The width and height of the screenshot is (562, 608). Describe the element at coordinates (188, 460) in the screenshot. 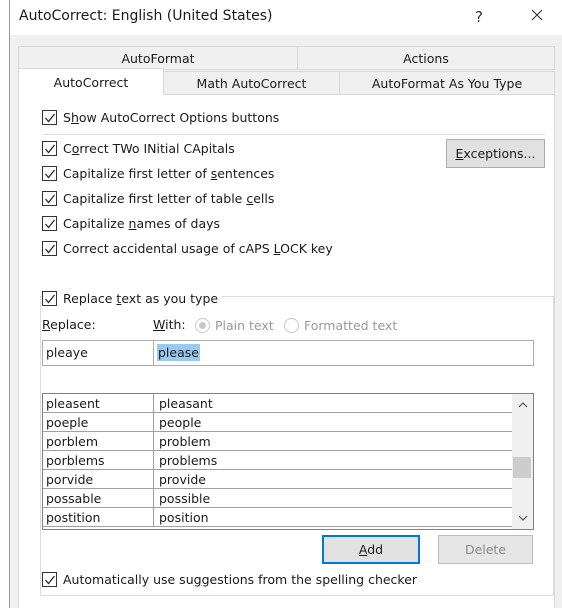

I see `with-cell: problems` at that location.